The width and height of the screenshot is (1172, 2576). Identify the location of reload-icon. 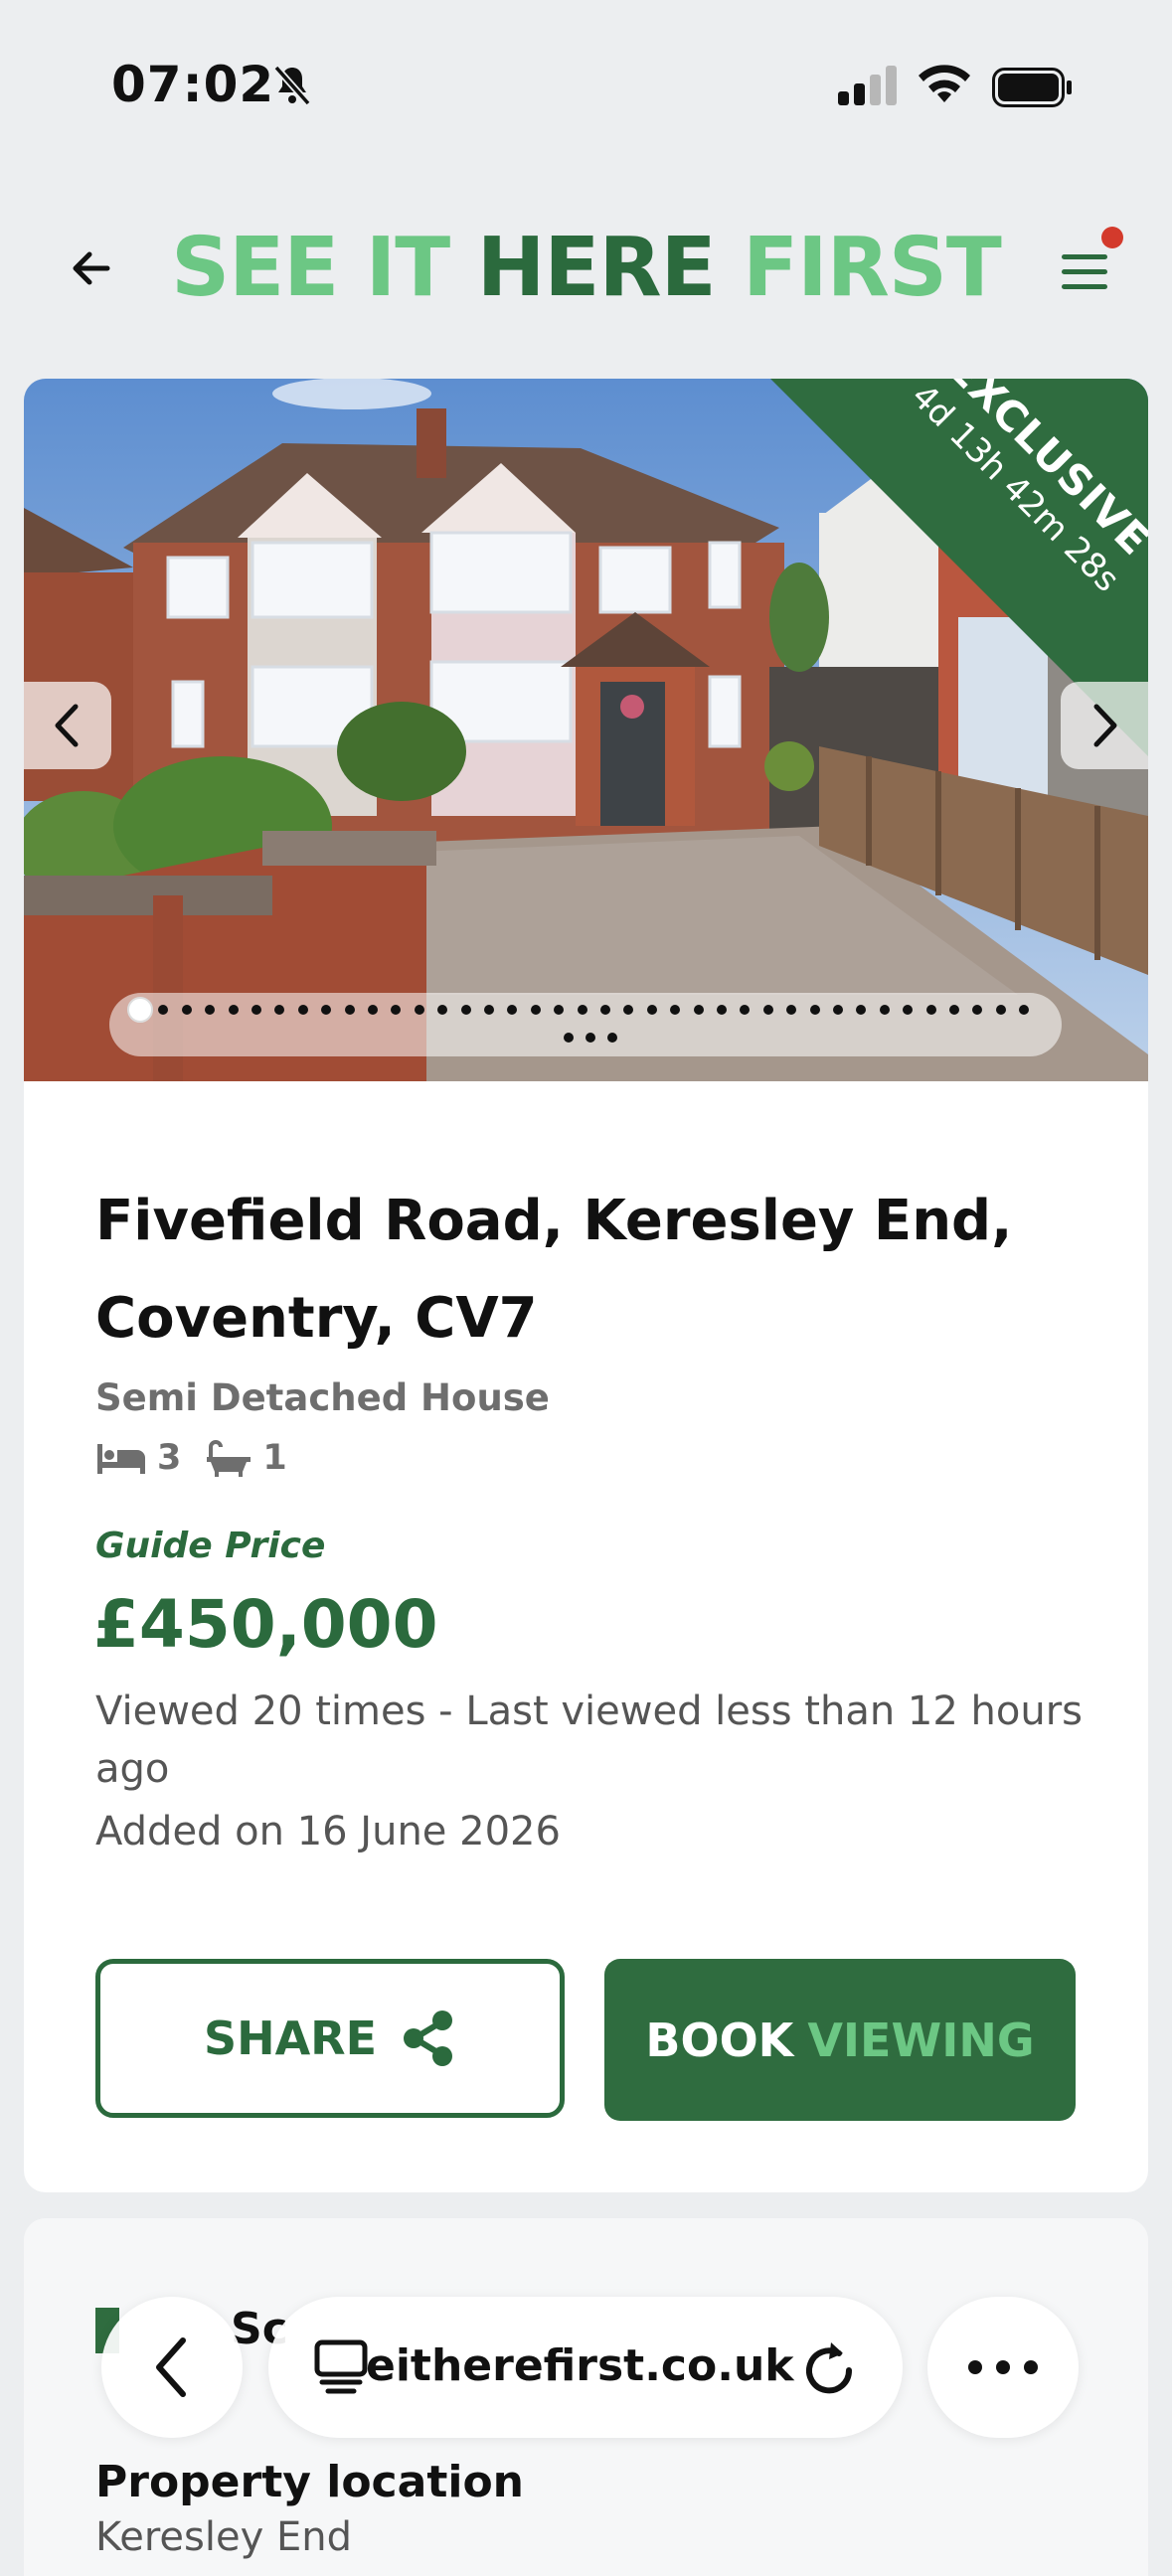
(830, 2367).